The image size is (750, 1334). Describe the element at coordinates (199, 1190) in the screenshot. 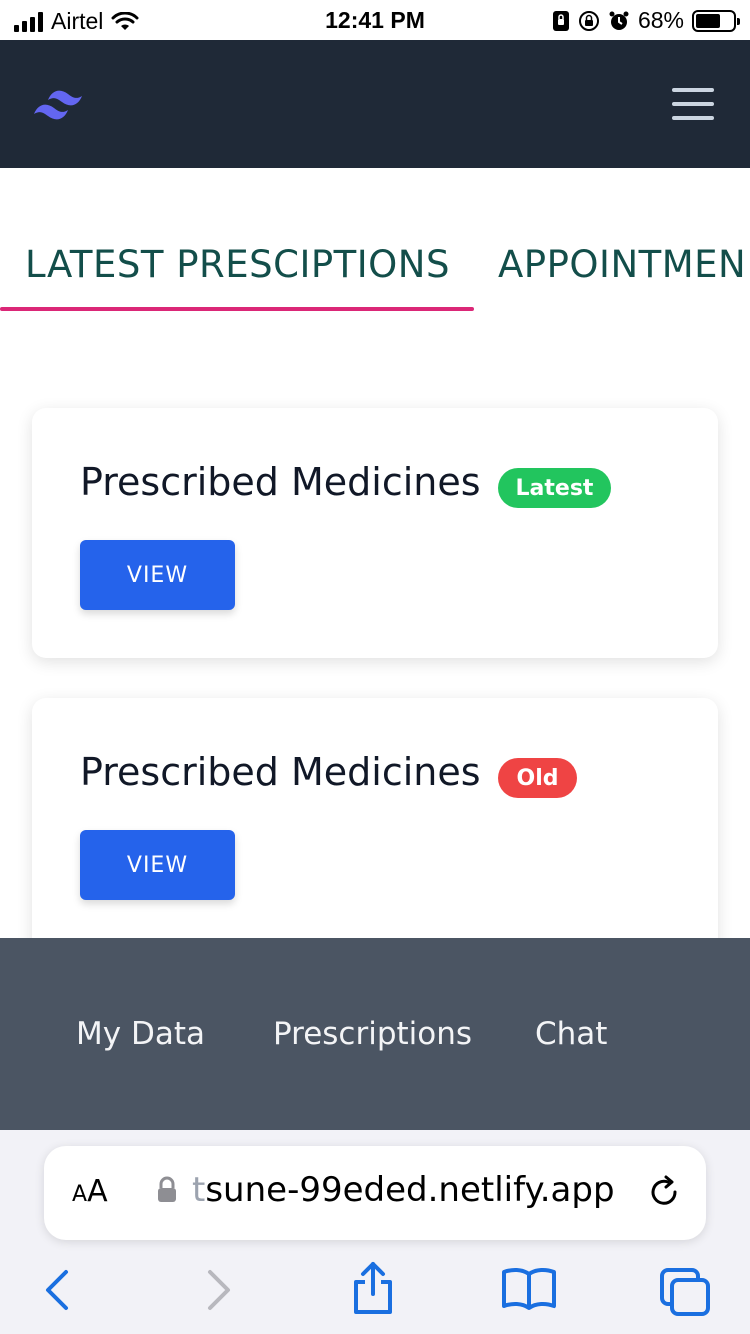

I see `url-faded-text: t` at that location.